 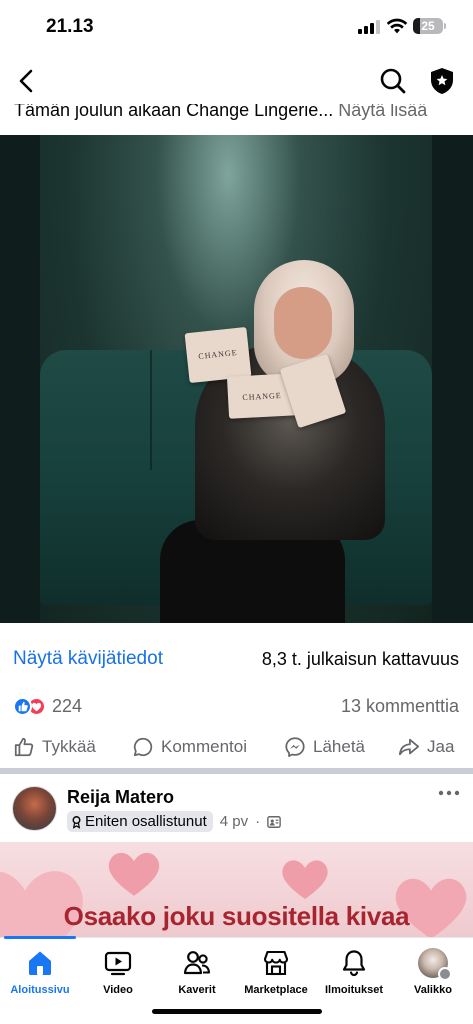 I want to click on tab-label: Ilmoitukset, so click(x=354, y=990).